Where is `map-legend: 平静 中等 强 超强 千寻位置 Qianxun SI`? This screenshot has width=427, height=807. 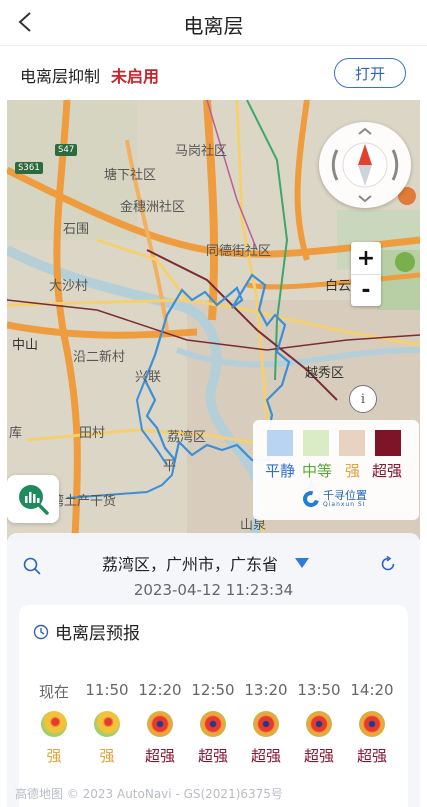 map-legend: 平静 中等 强 超强 千寻位置 Qianxun SI is located at coordinates (336, 470).